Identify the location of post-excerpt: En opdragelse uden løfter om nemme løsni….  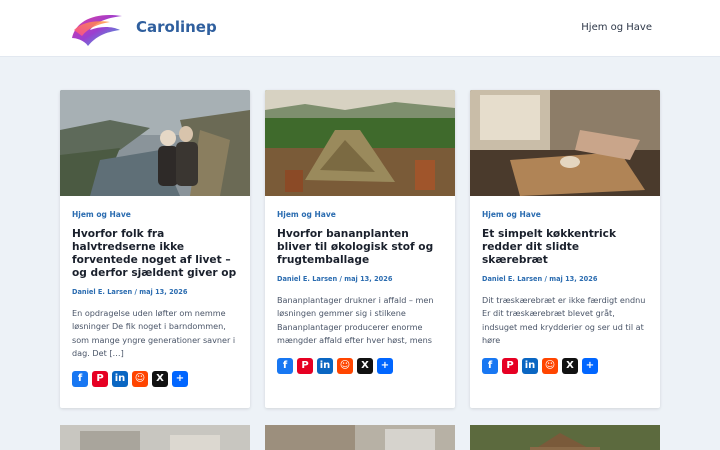
(154, 333).